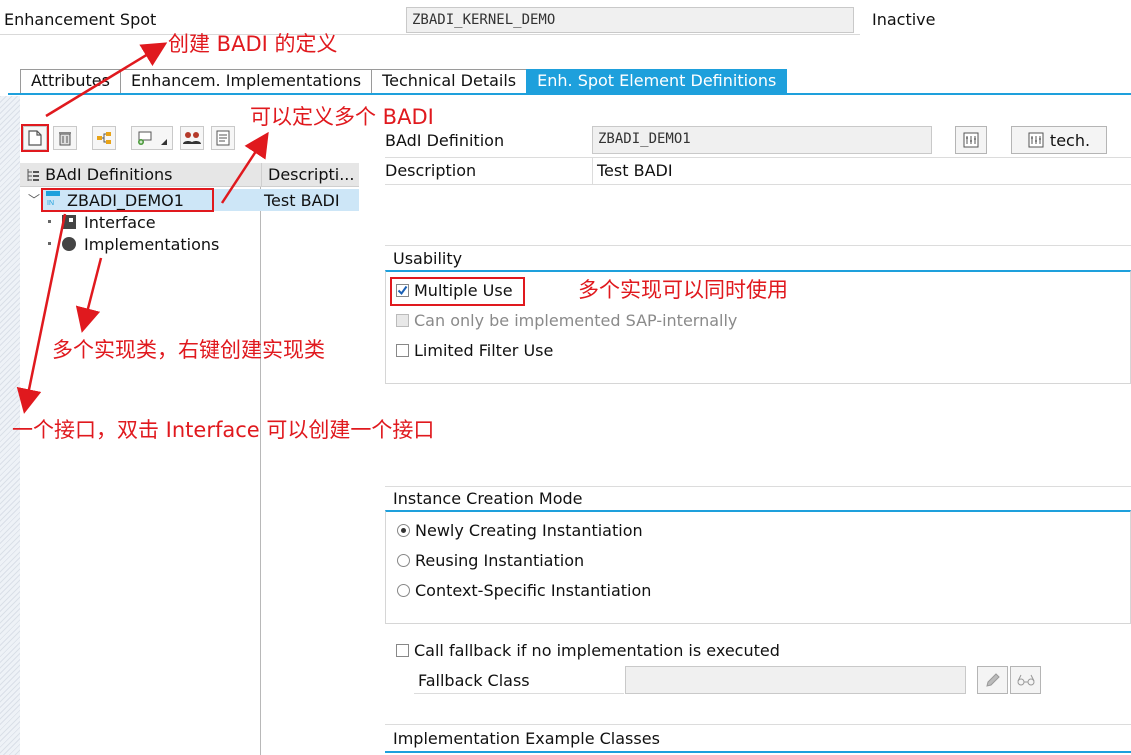 The width and height of the screenshot is (1131, 755). What do you see at coordinates (41, 313) in the screenshot?
I see `arrow-interface` at bounding box center [41, 313].